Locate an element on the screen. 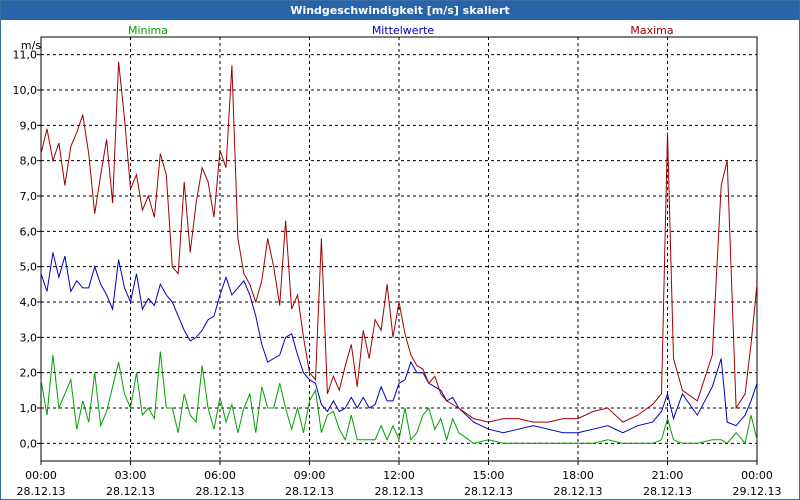 This screenshot has height=500, width=800. legend: Minima Mittelwerte Maxima is located at coordinates (401, 30).